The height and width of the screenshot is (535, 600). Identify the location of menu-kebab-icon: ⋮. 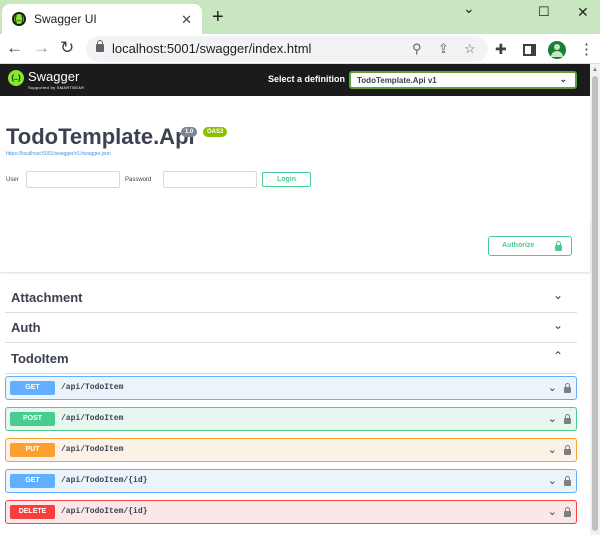
(586, 49).